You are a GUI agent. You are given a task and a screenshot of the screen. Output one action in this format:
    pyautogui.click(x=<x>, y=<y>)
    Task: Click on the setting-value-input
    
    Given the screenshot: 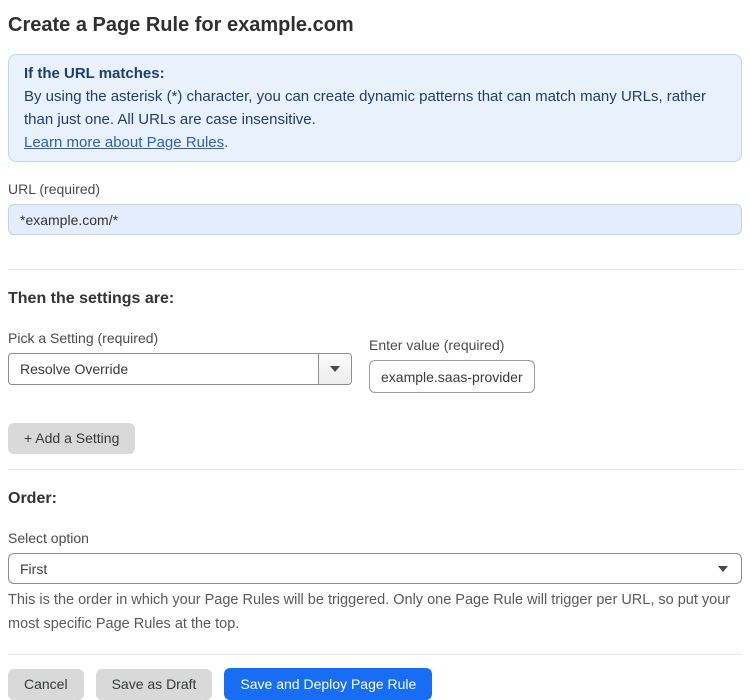 What is the action you would take?
    pyautogui.click(x=452, y=376)
    